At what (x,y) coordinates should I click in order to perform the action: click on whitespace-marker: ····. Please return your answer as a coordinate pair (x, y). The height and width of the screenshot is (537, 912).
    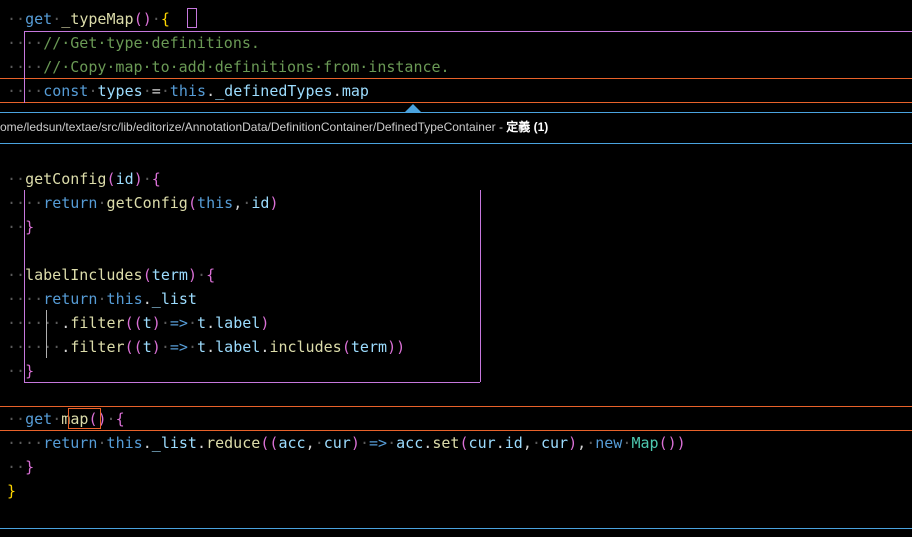
    Looking at the image, I should click on (25, 203).